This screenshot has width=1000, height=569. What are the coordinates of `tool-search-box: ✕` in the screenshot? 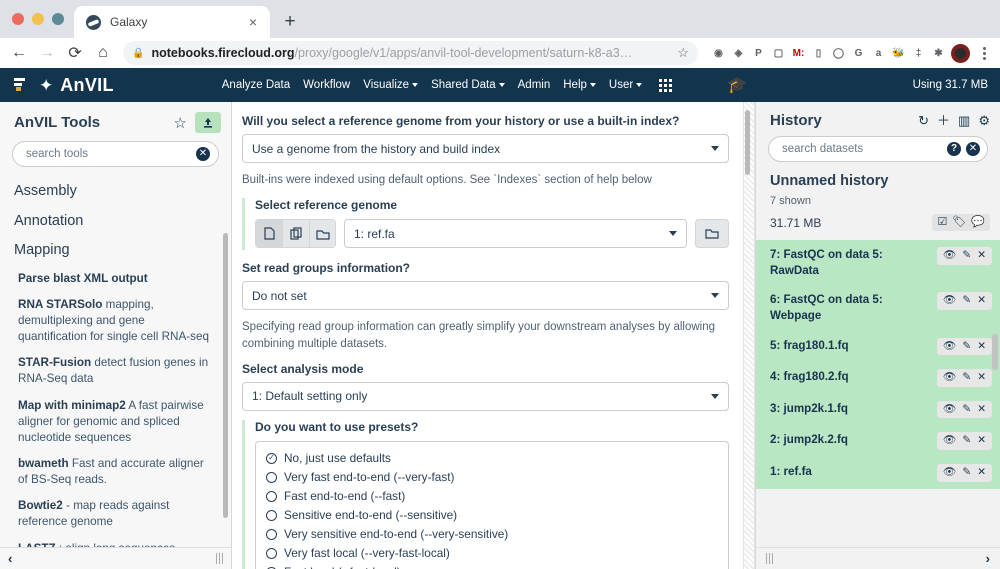 It's located at (115, 154).